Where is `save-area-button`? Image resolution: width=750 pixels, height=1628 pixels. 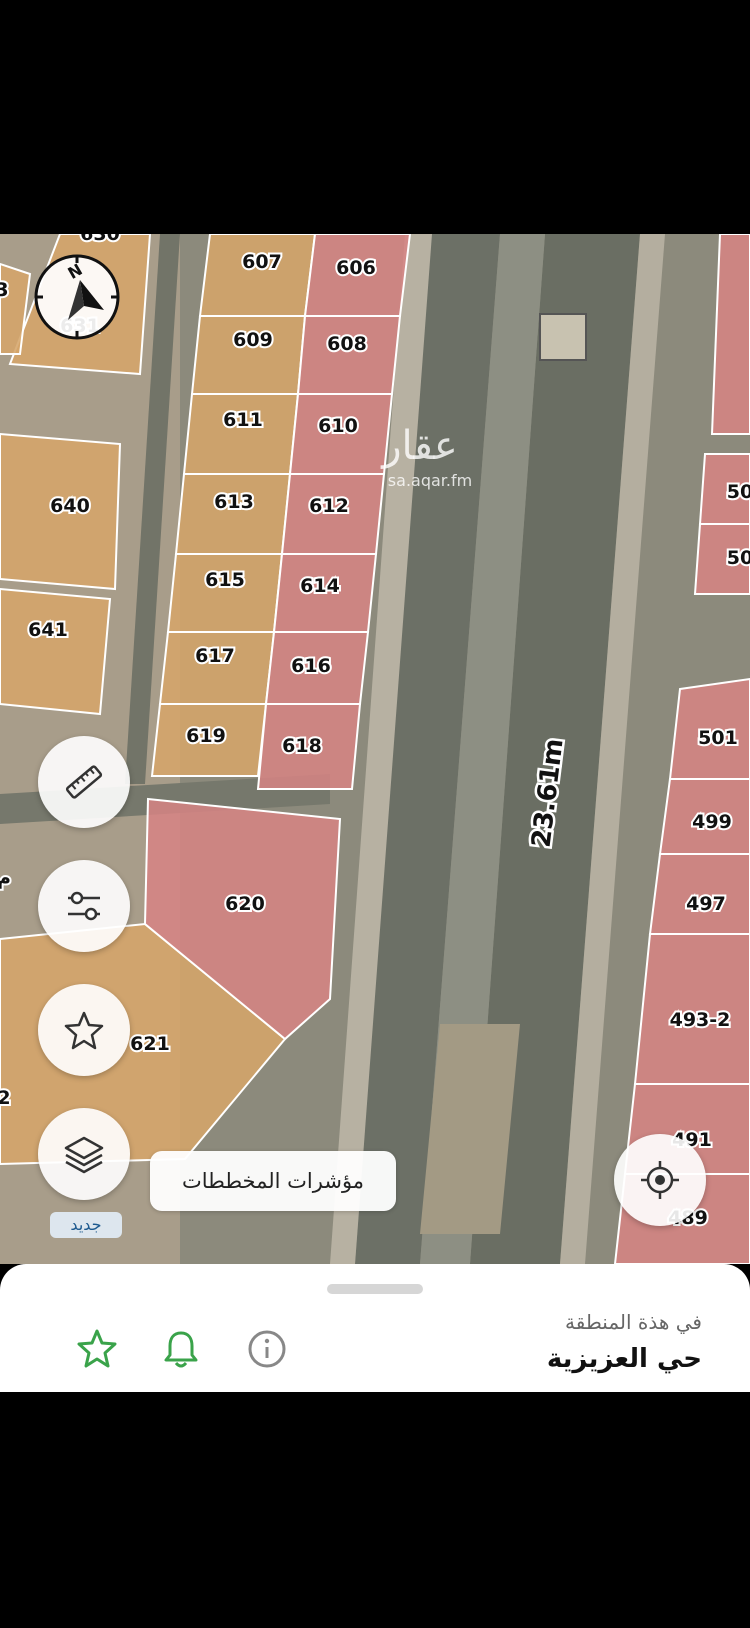 save-area-button is located at coordinates (97, 1349).